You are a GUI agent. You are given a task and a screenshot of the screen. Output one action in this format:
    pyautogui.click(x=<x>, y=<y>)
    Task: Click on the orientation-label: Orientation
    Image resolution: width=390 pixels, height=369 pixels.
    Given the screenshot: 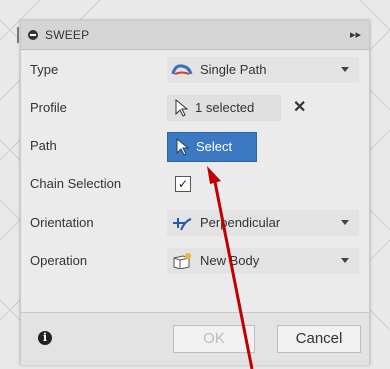 What is the action you would take?
    pyautogui.click(x=62, y=222)
    